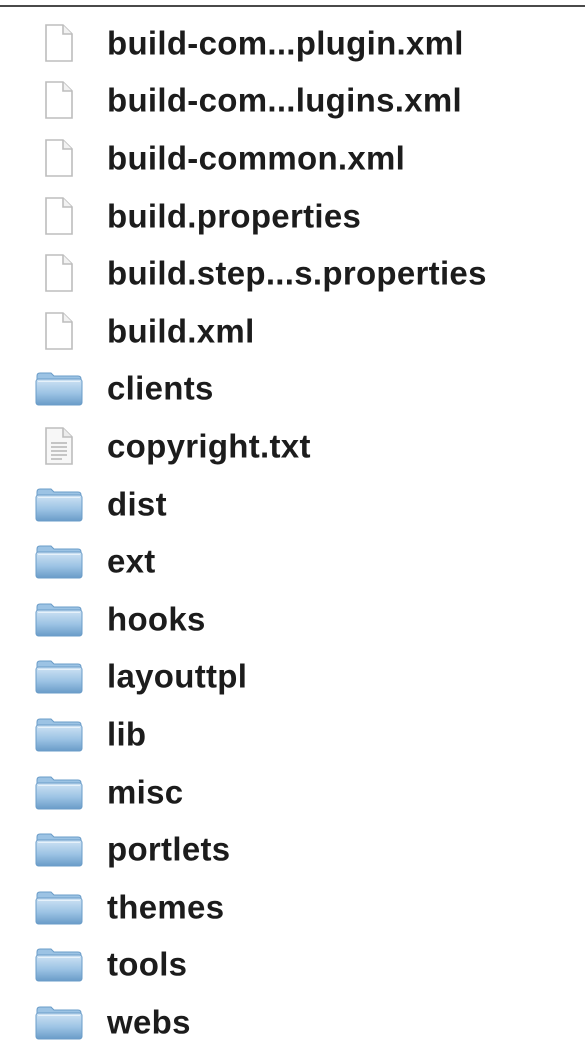  I want to click on item-label: copyright.txt, so click(209, 446).